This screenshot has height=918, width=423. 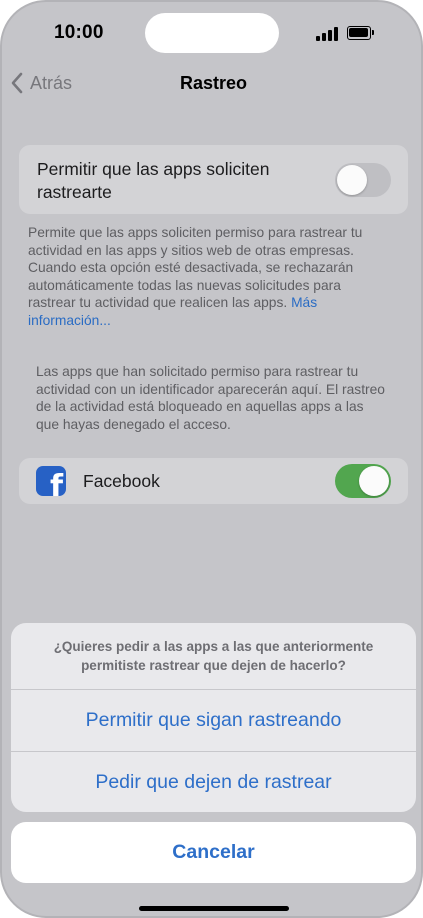 What do you see at coordinates (79, 32) in the screenshot?
I see `status-time: 10:00` at bounding box center [79, 32].